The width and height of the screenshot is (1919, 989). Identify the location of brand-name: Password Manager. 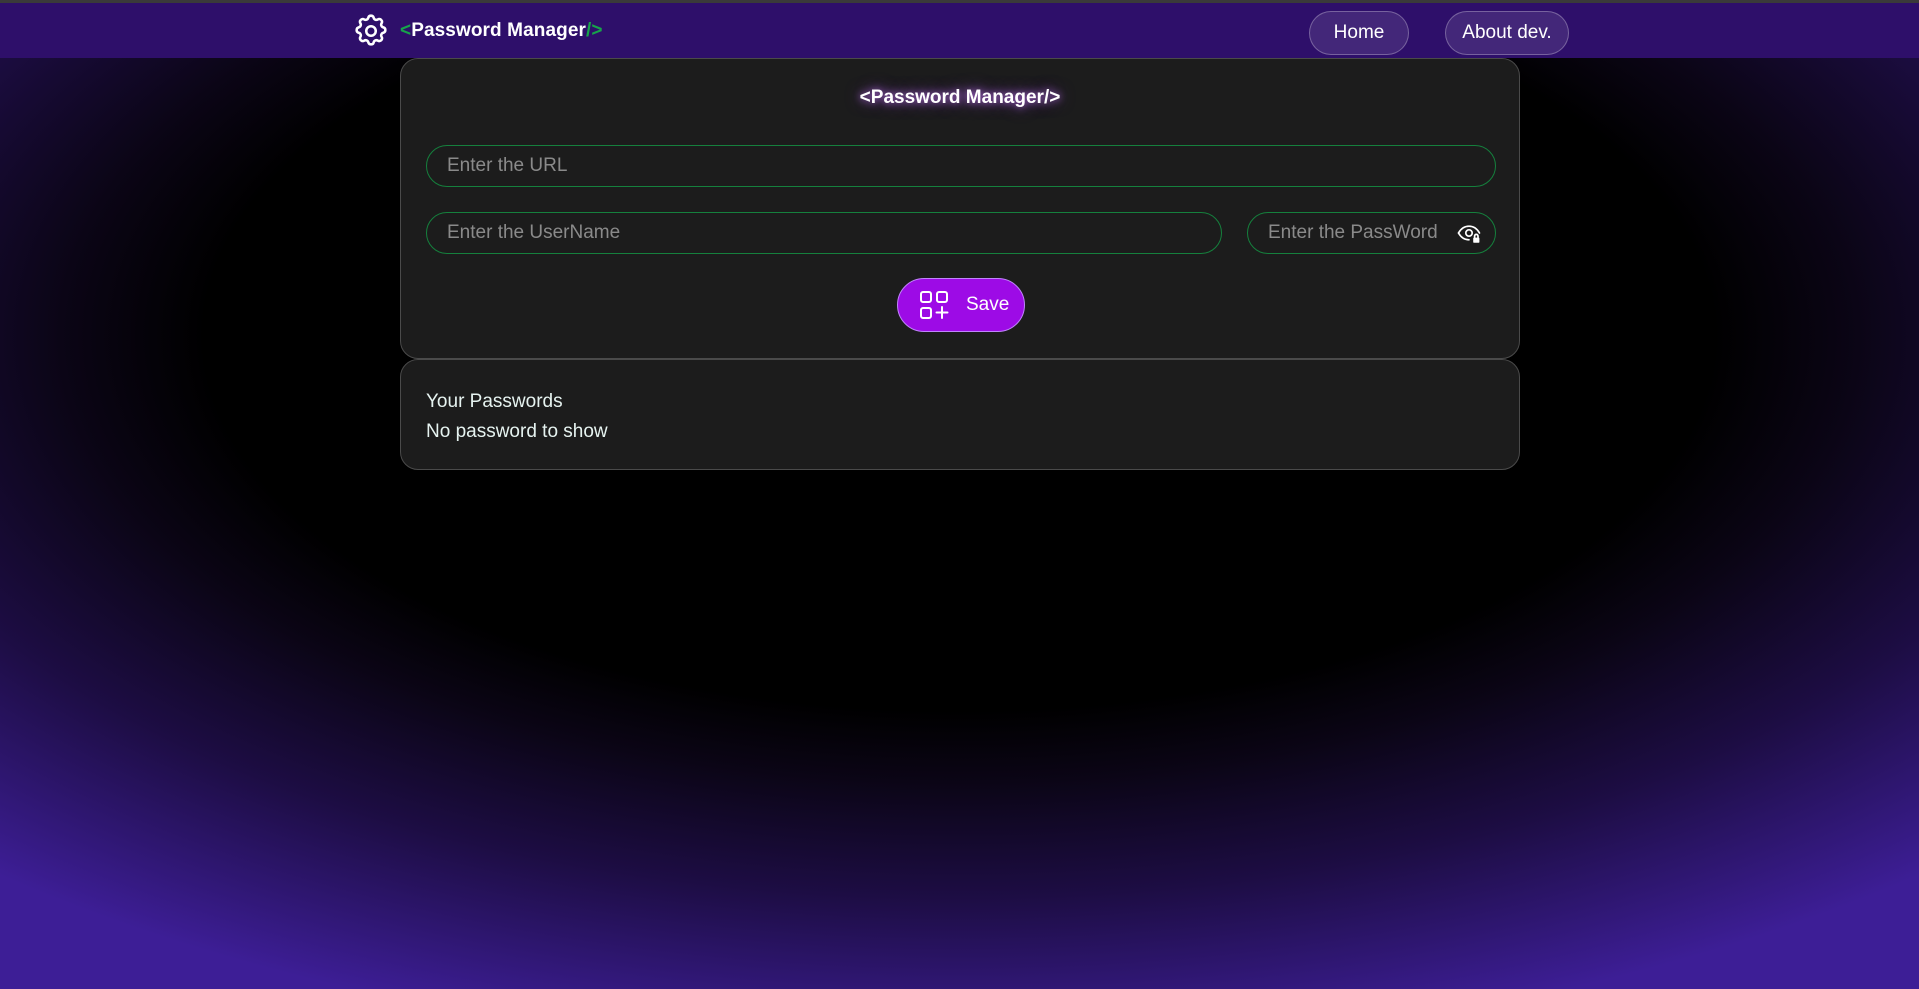
(498, 30).